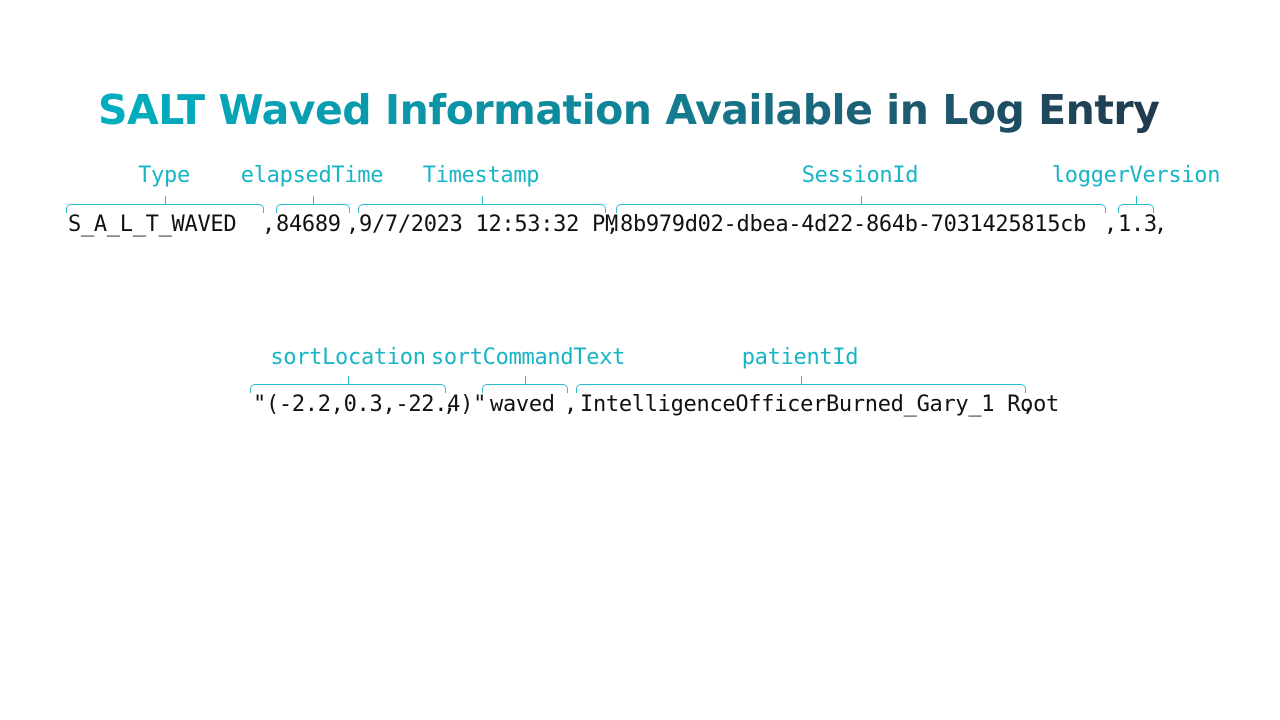 This screenshot has width=1280, height=720. Describe the element at coordinates (308, 224) in the screenshot. I see `value-elapsed-time: 84689` at that location.